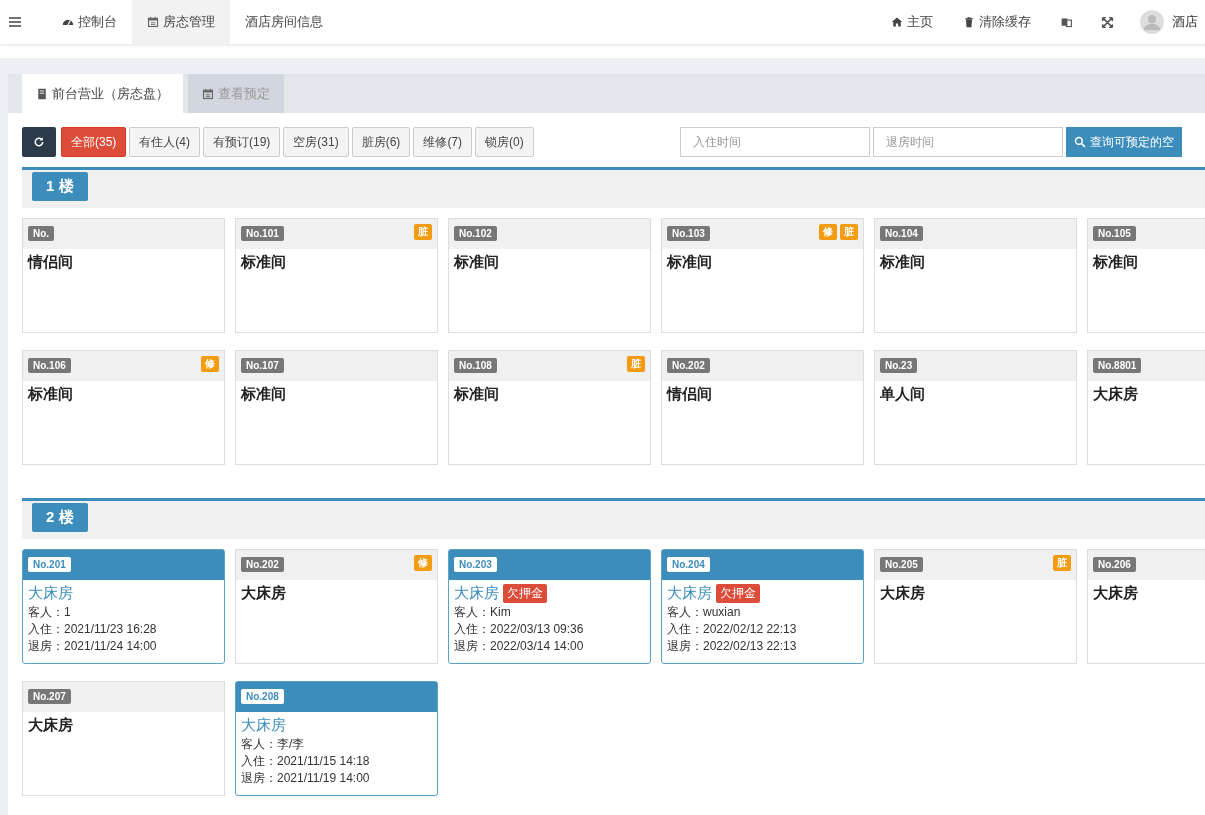  What do you see at coordinates (975, 275) in the screenshot?
I see `room-card: No.104 标准间` at bounding box center [975, 275].